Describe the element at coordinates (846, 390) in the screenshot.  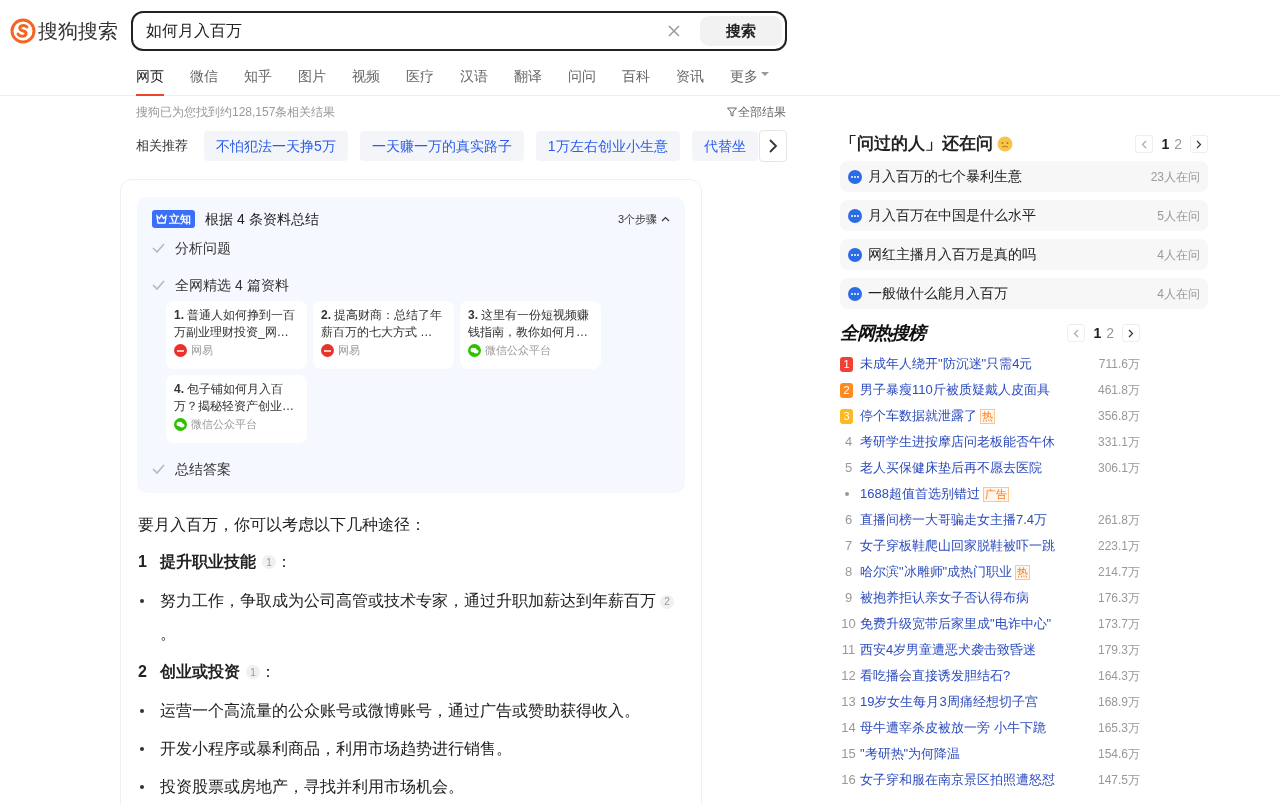
I see `rank-badge: 2` at that location.